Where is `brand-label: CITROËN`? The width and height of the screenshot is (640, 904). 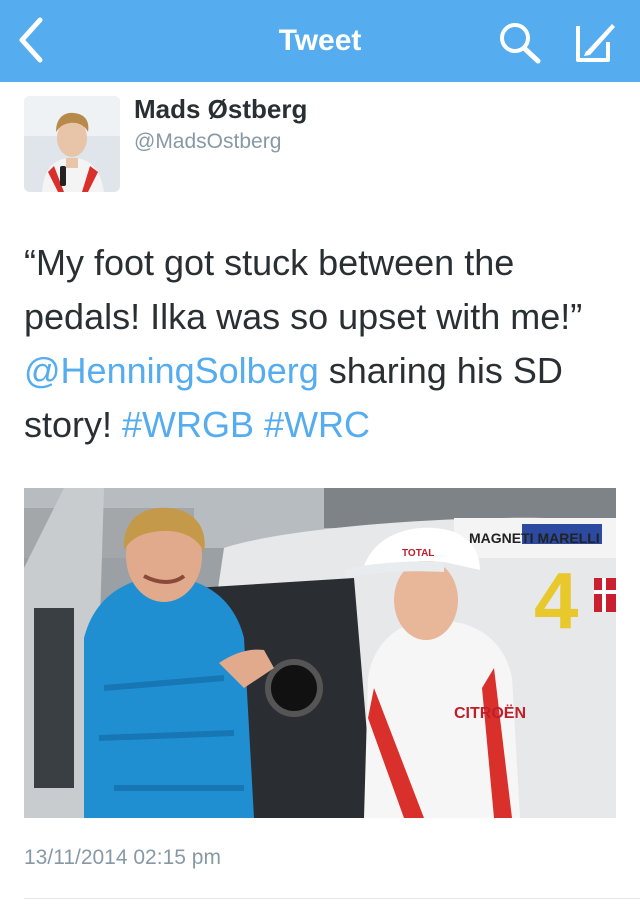 brand-label: CITROËN is located at coordinates (490, 713).